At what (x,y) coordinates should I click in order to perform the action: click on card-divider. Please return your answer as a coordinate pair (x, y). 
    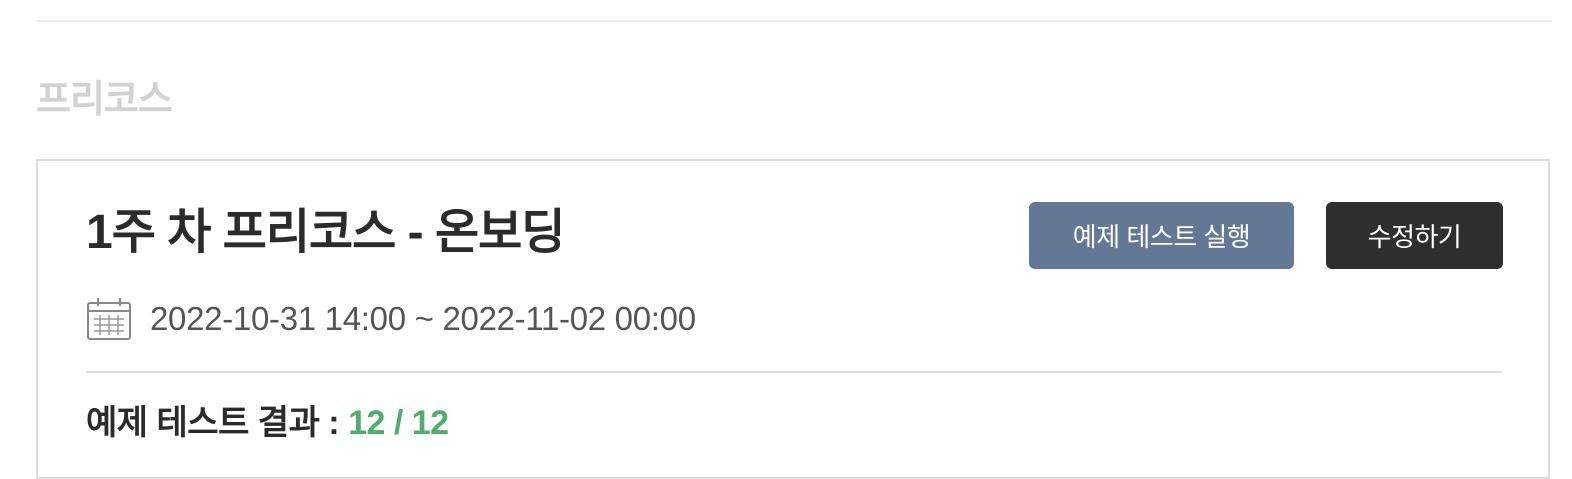
    Looking at the image, I should click on (794, 372).